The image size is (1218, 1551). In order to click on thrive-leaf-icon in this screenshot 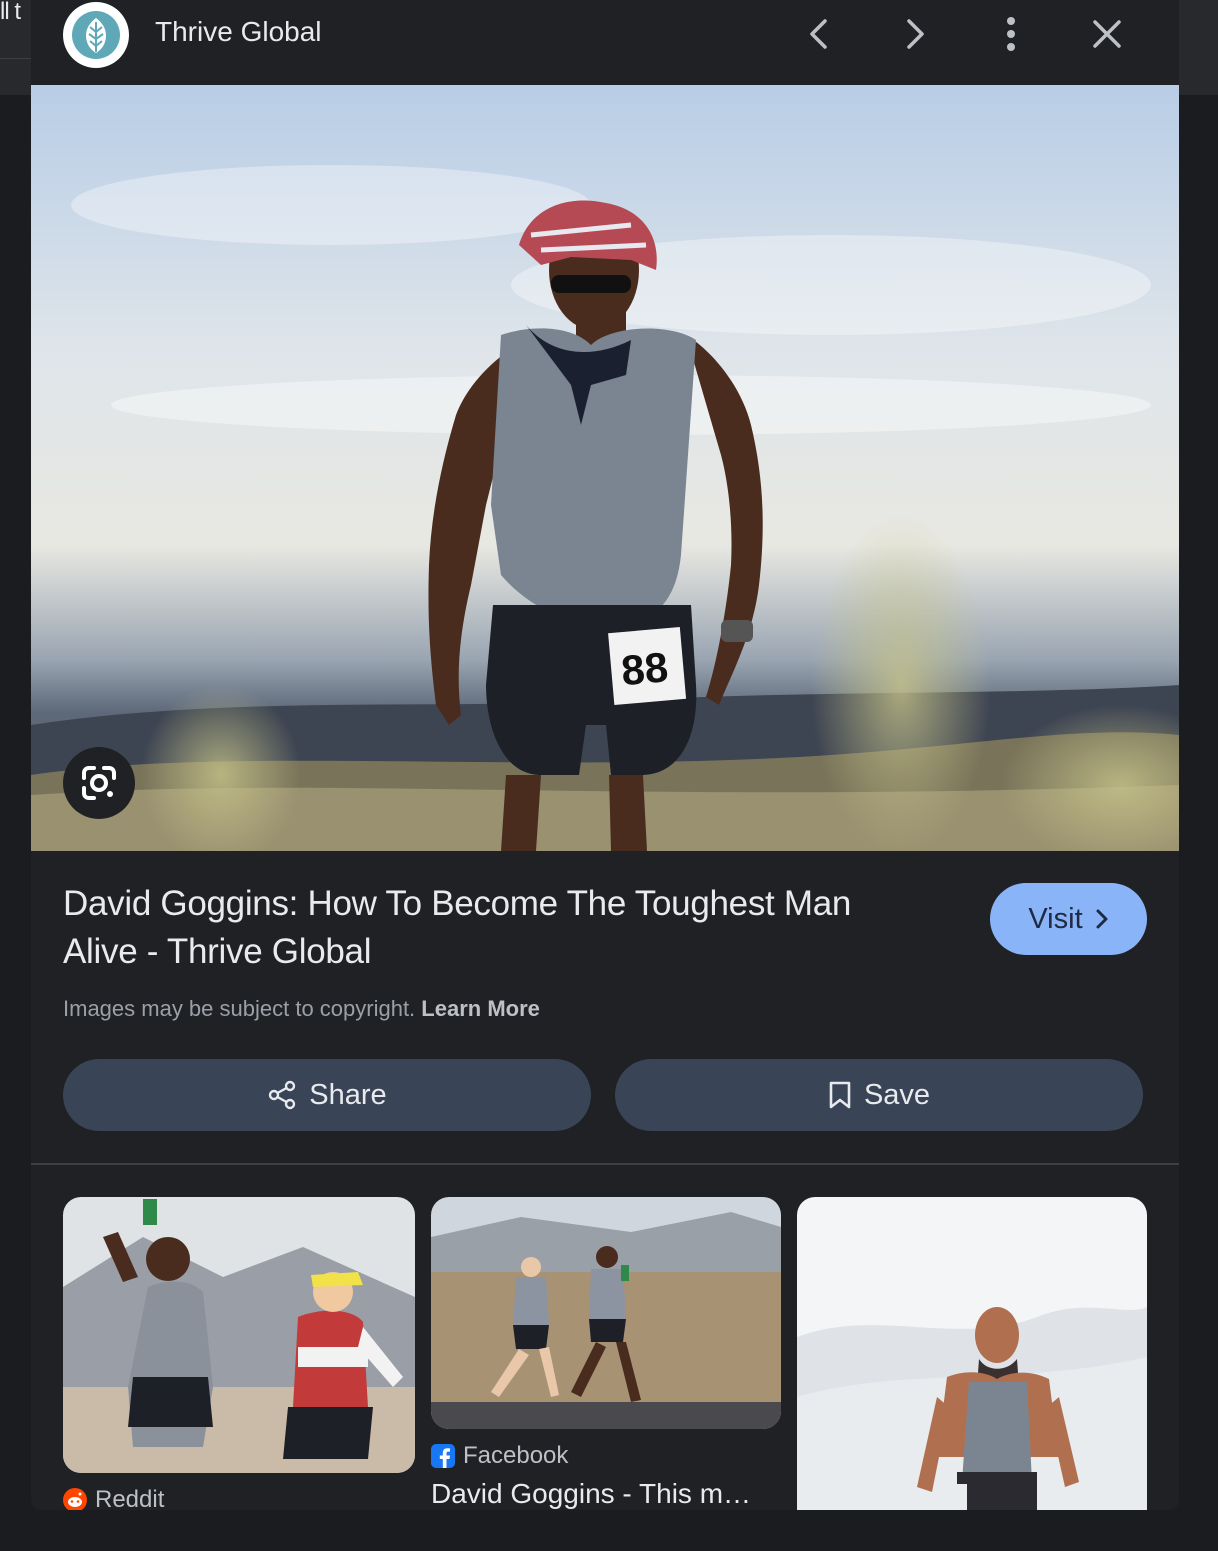, I will do `click(96, 35)`.